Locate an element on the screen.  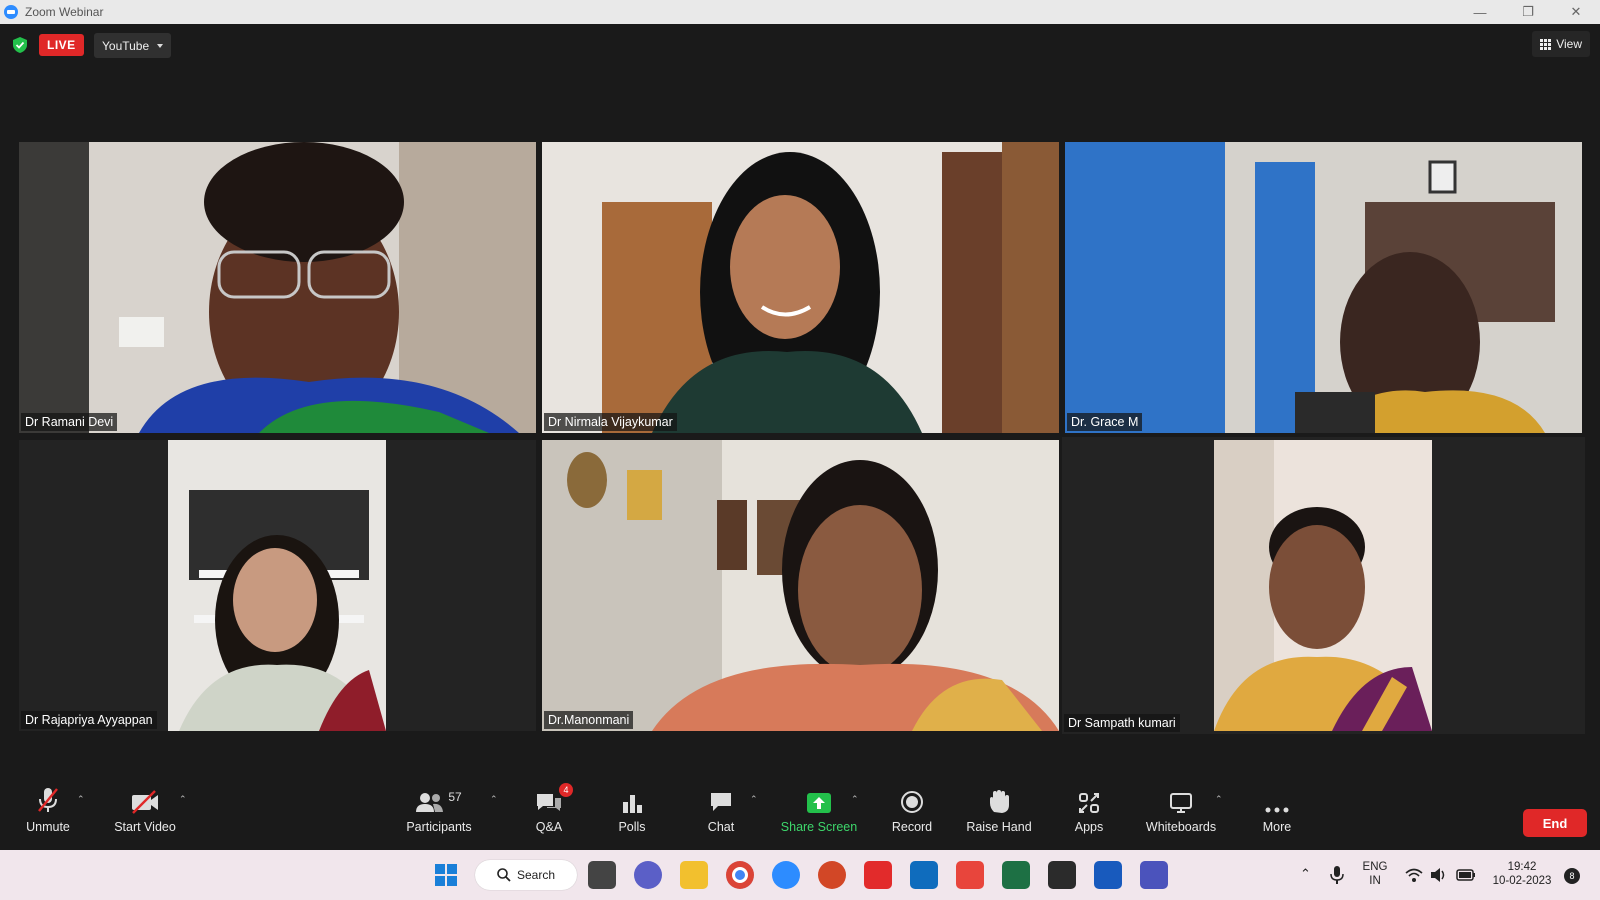
windows-taskbar: Search ⌃ ENG IN 19:42 10-02-2023 8 is located at coordinates (800, 875).